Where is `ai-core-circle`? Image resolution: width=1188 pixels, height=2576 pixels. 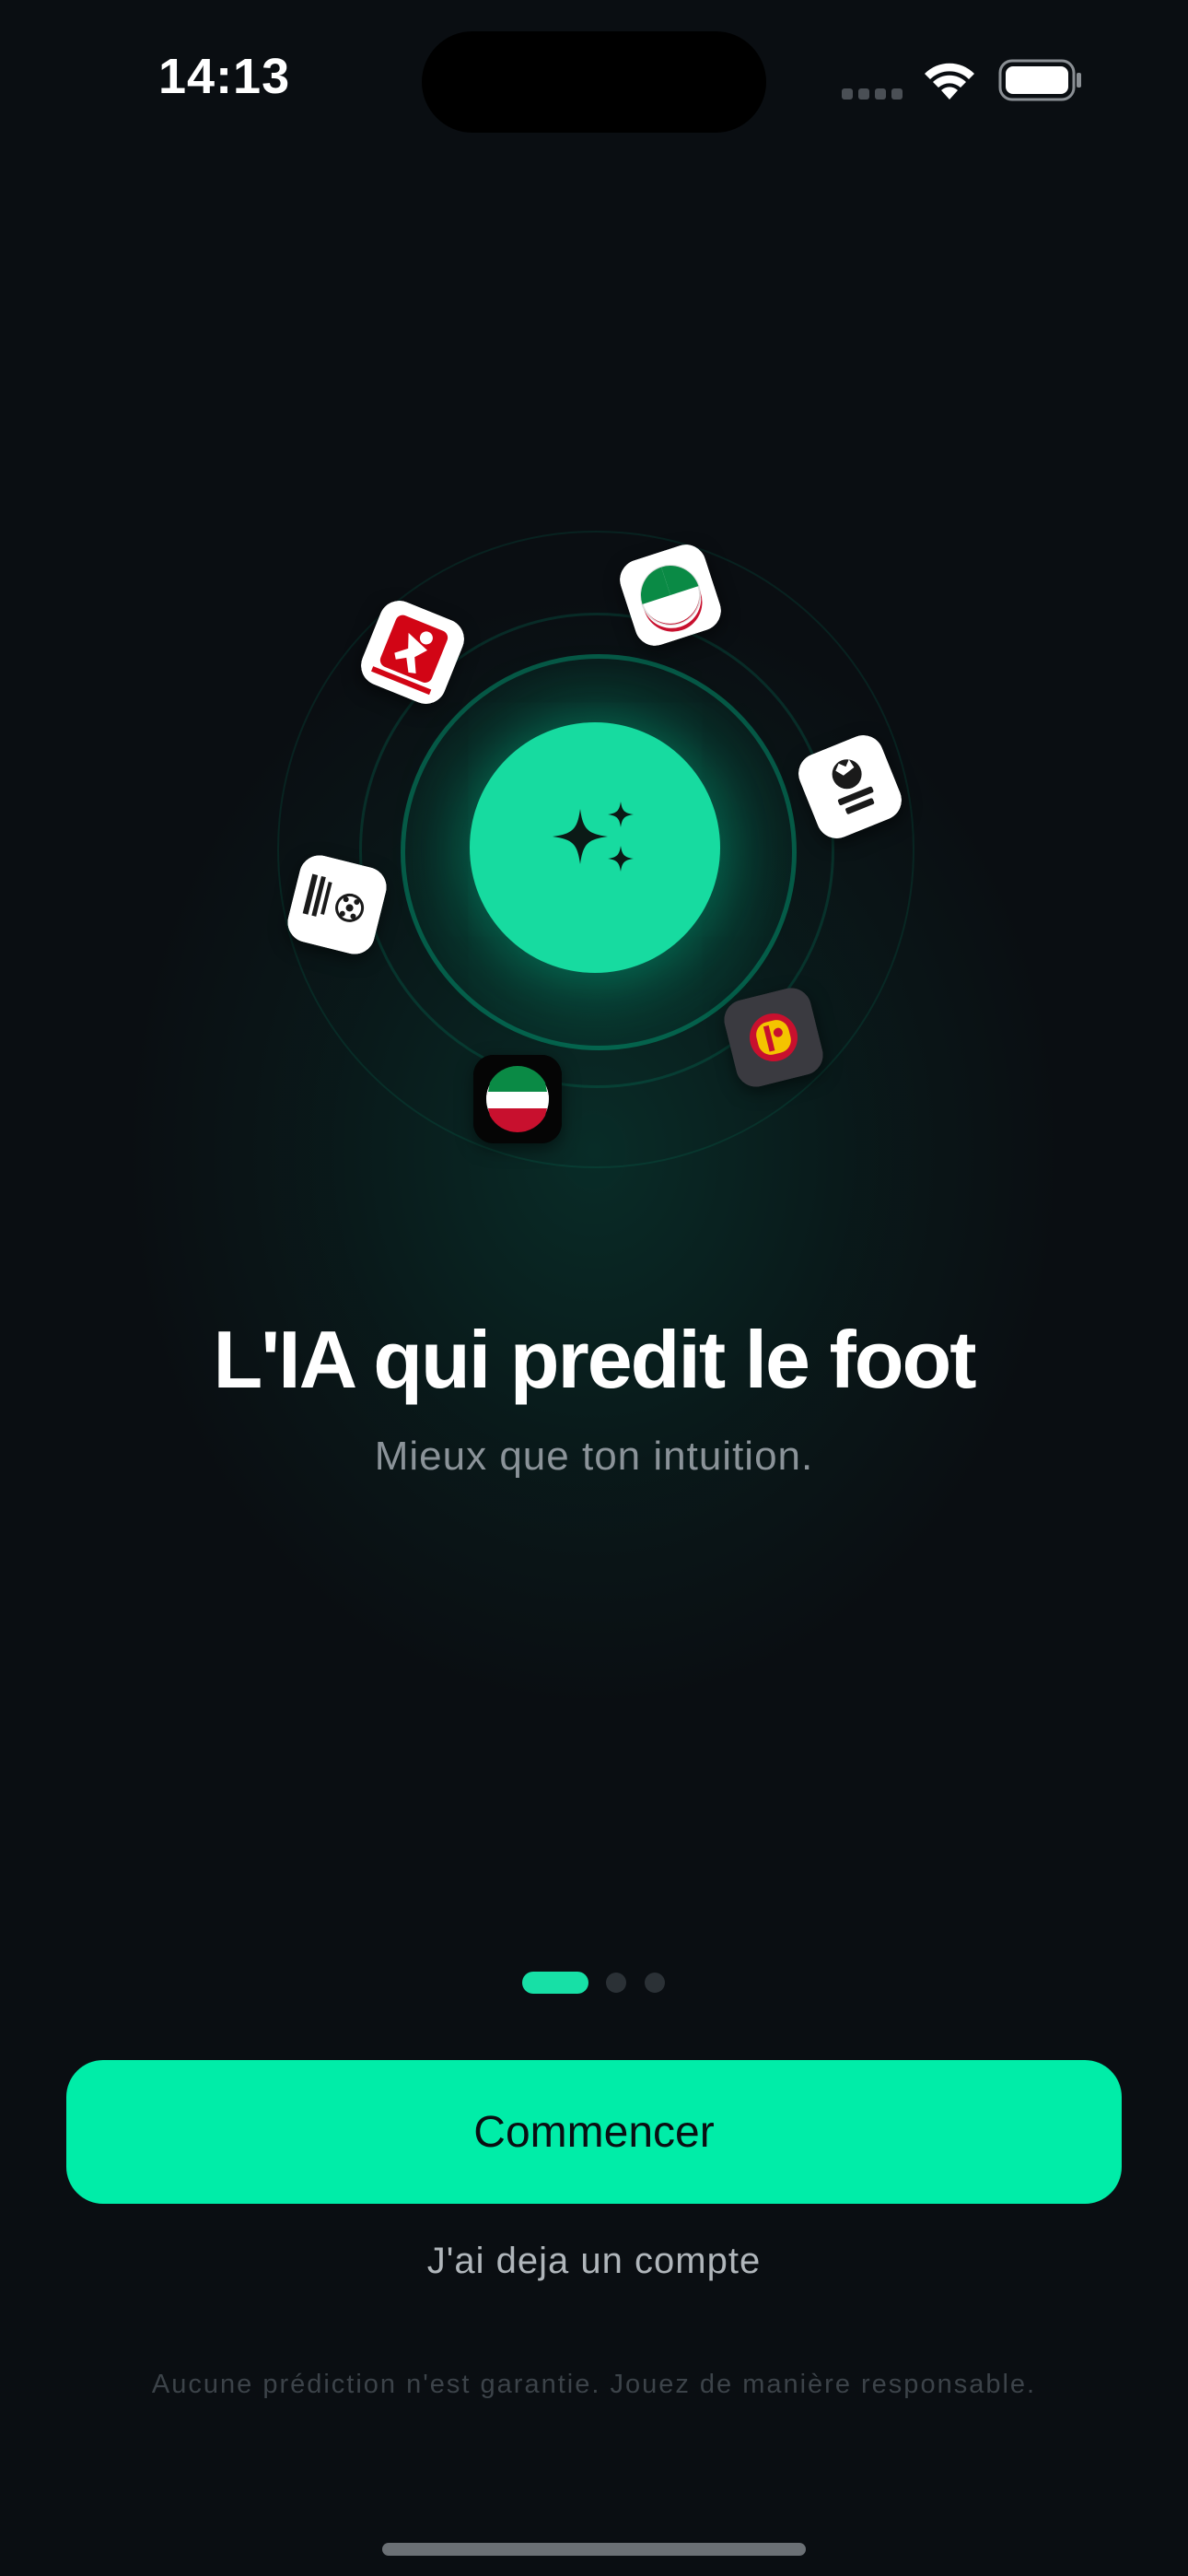 ai-core-circle is located at coordinates (595, 848).